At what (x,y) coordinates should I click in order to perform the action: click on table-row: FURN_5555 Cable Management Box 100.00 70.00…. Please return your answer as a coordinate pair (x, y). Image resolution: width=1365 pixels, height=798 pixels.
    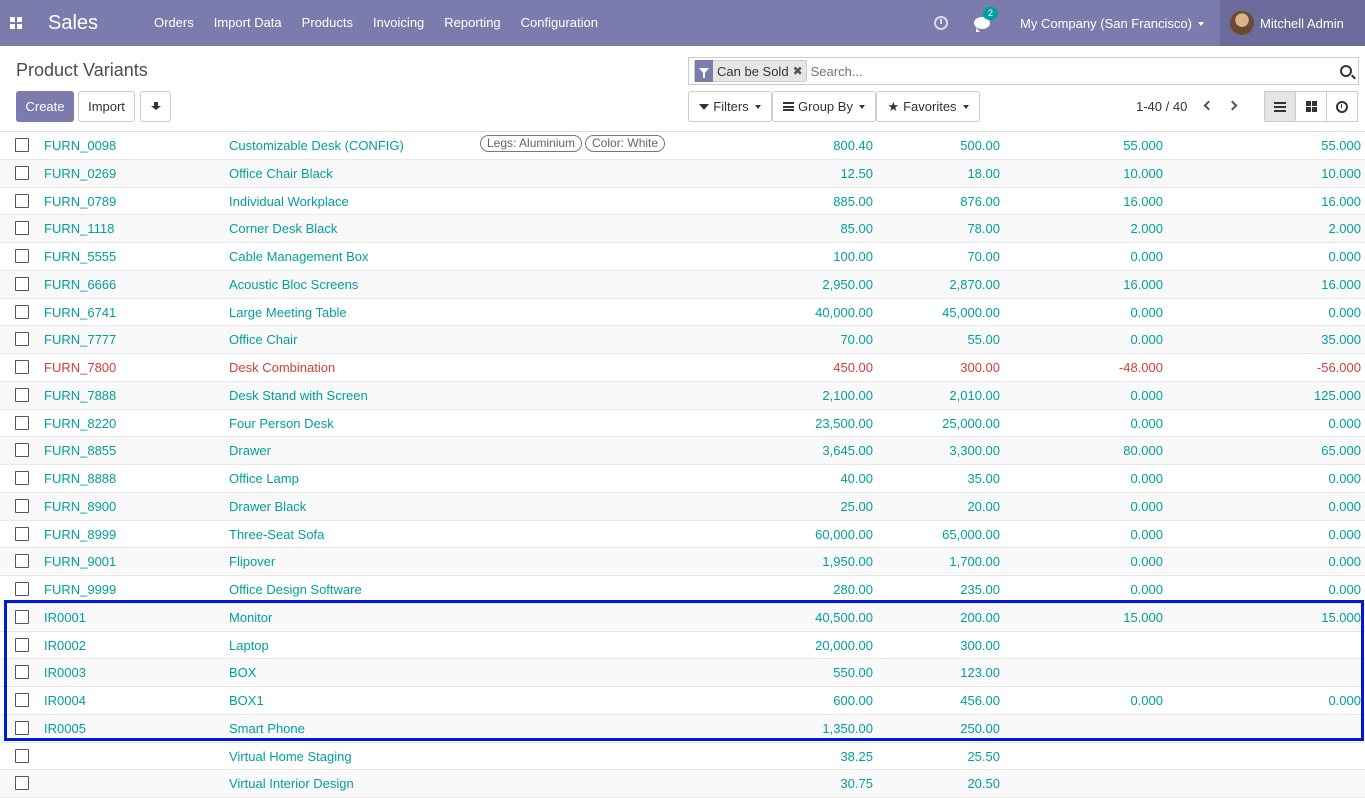
    Looking at the image, I should click on (682, 257).